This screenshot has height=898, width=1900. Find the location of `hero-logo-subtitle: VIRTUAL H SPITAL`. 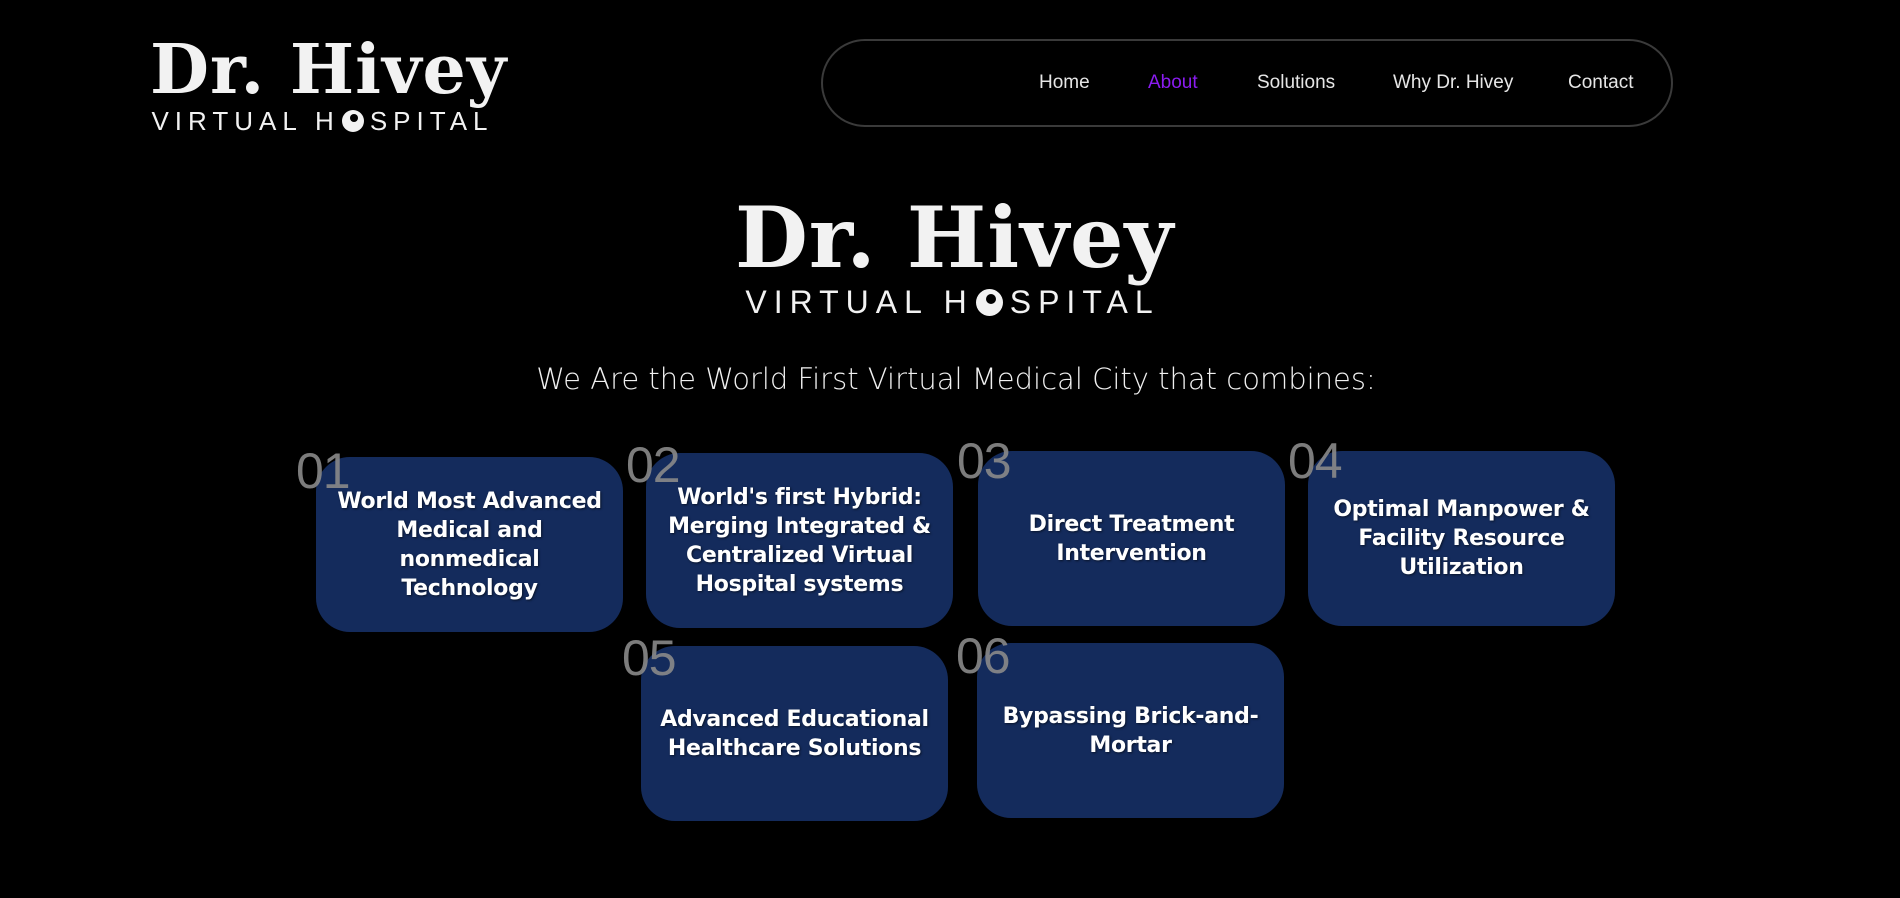

hero-logo-subtitle: VIRTUAL H SPITAL is located at coordinates (952, 302).